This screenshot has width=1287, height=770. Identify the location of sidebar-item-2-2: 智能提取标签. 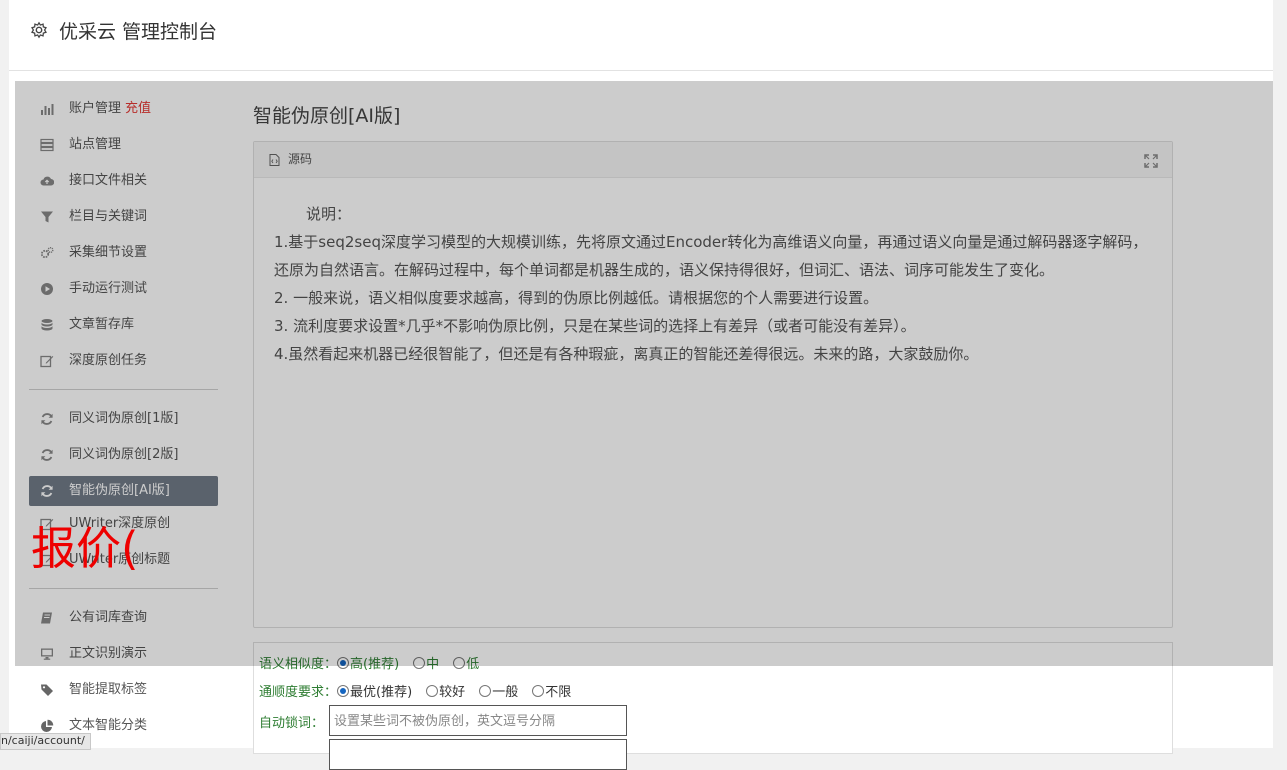
(123, 690).